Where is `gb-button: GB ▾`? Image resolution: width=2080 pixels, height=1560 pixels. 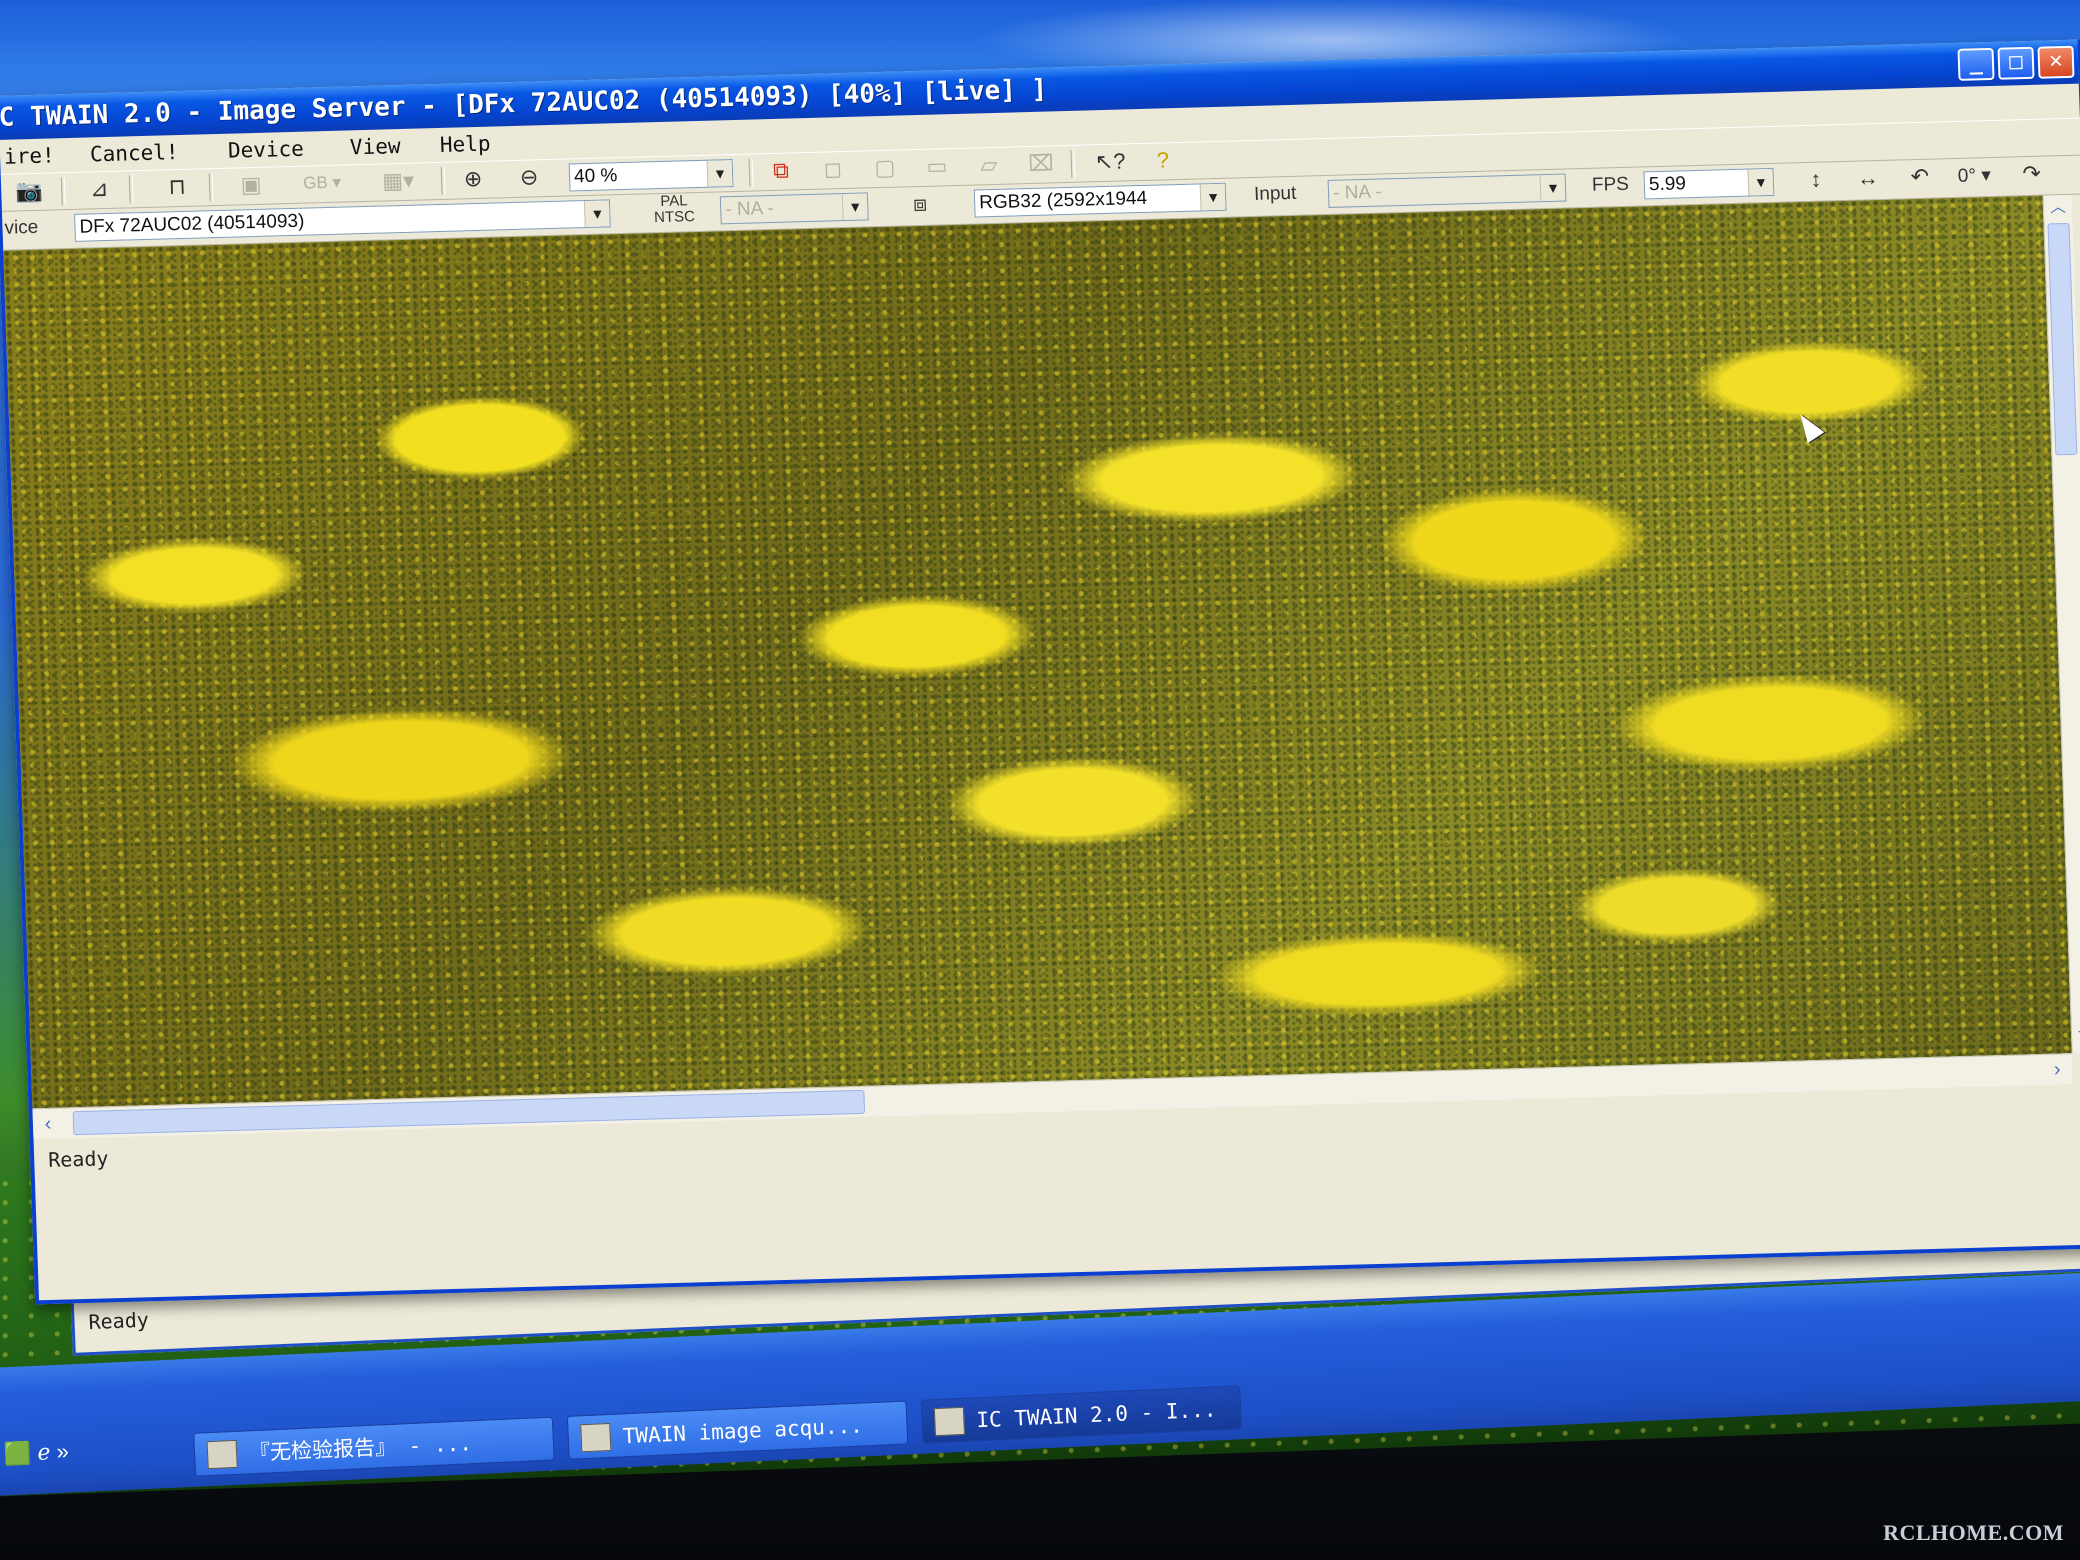 gb-button: GB ▾ is located at coordinates (322, 182).